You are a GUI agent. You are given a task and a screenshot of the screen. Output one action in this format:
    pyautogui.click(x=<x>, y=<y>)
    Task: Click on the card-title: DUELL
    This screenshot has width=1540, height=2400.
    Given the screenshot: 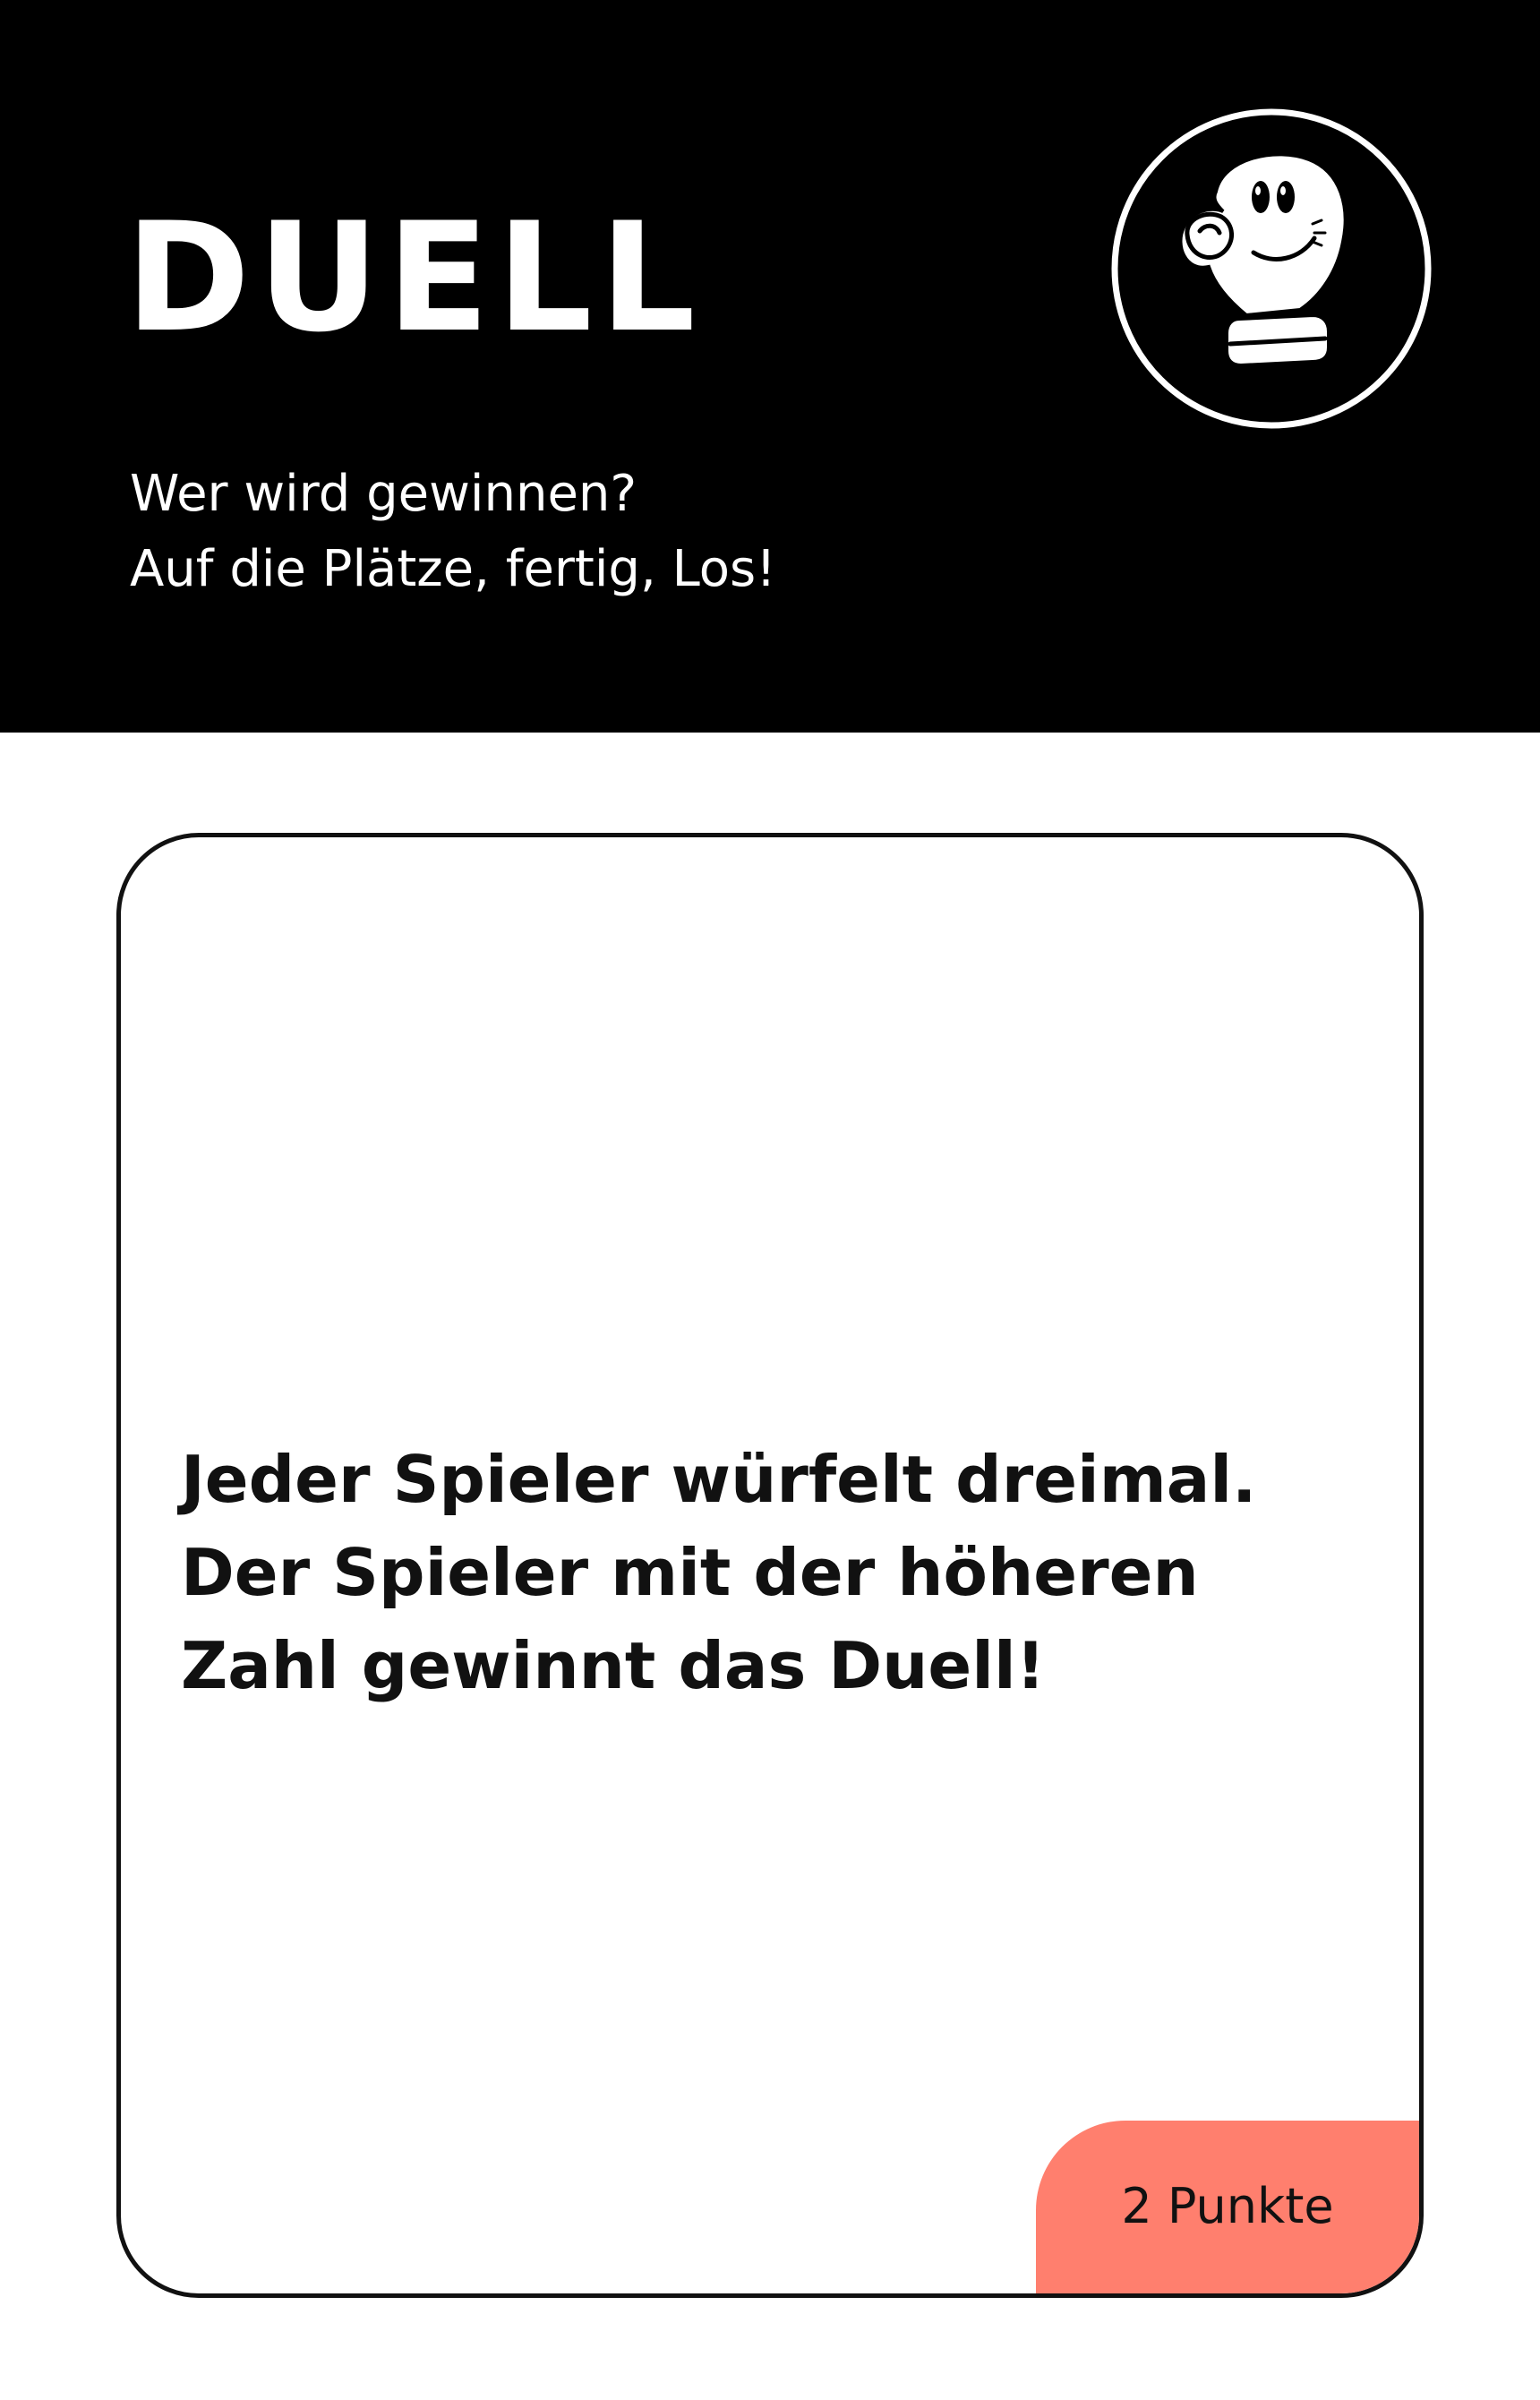 What is the action you would take?
    pyautogui.click(x=414, y=277)
    